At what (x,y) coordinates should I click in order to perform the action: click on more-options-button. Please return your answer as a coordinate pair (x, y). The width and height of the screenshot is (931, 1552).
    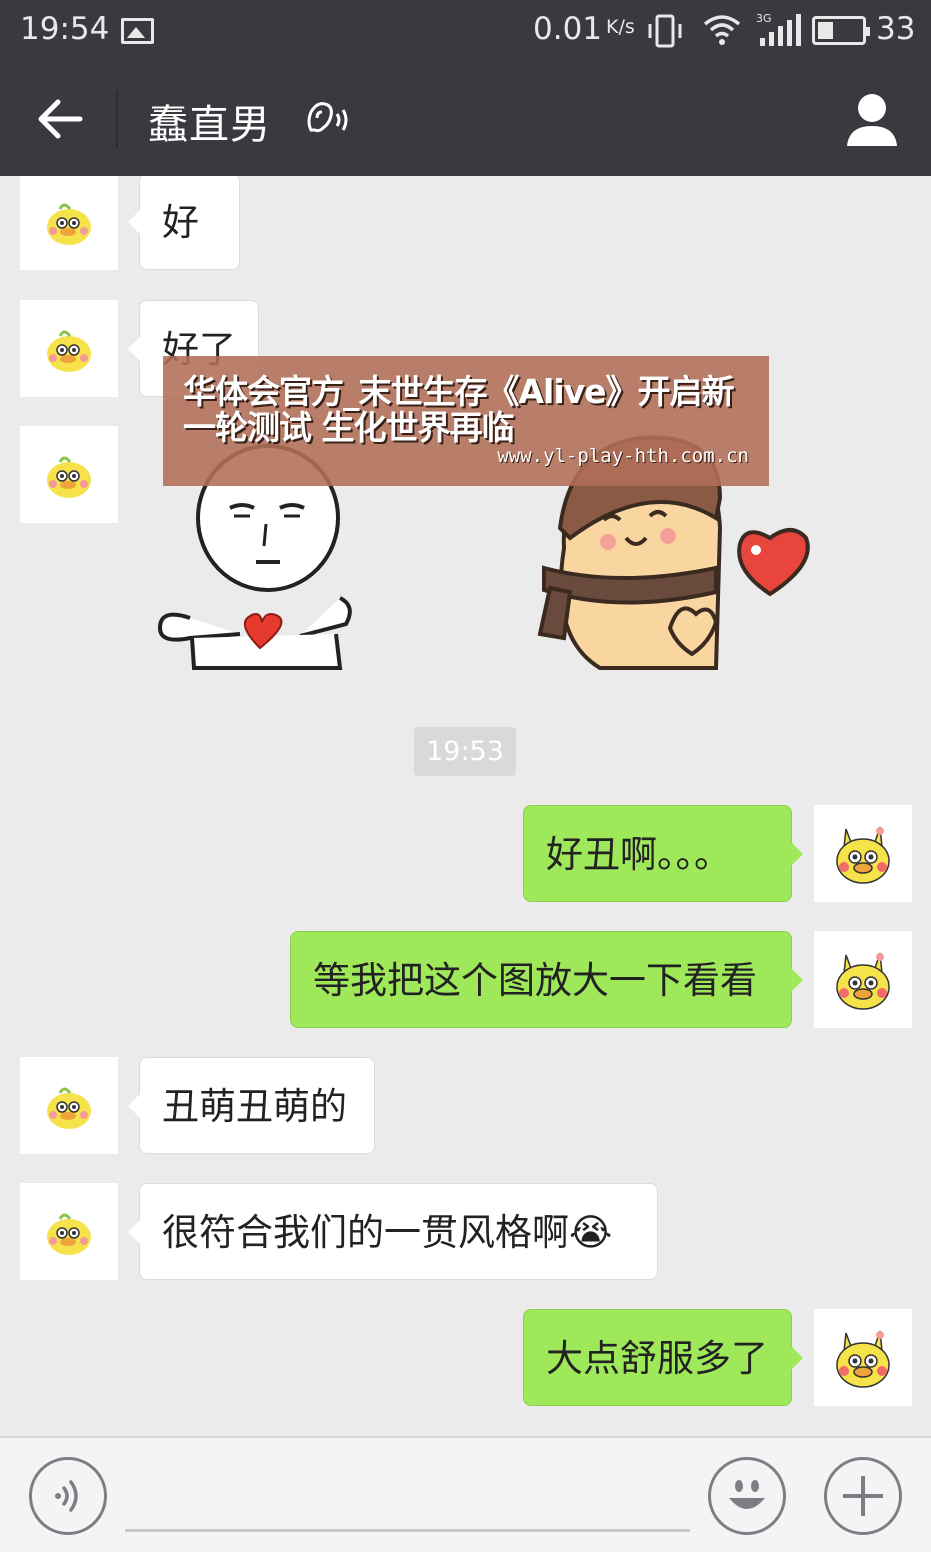
    Looking at the image, I should click on (863, 1496).